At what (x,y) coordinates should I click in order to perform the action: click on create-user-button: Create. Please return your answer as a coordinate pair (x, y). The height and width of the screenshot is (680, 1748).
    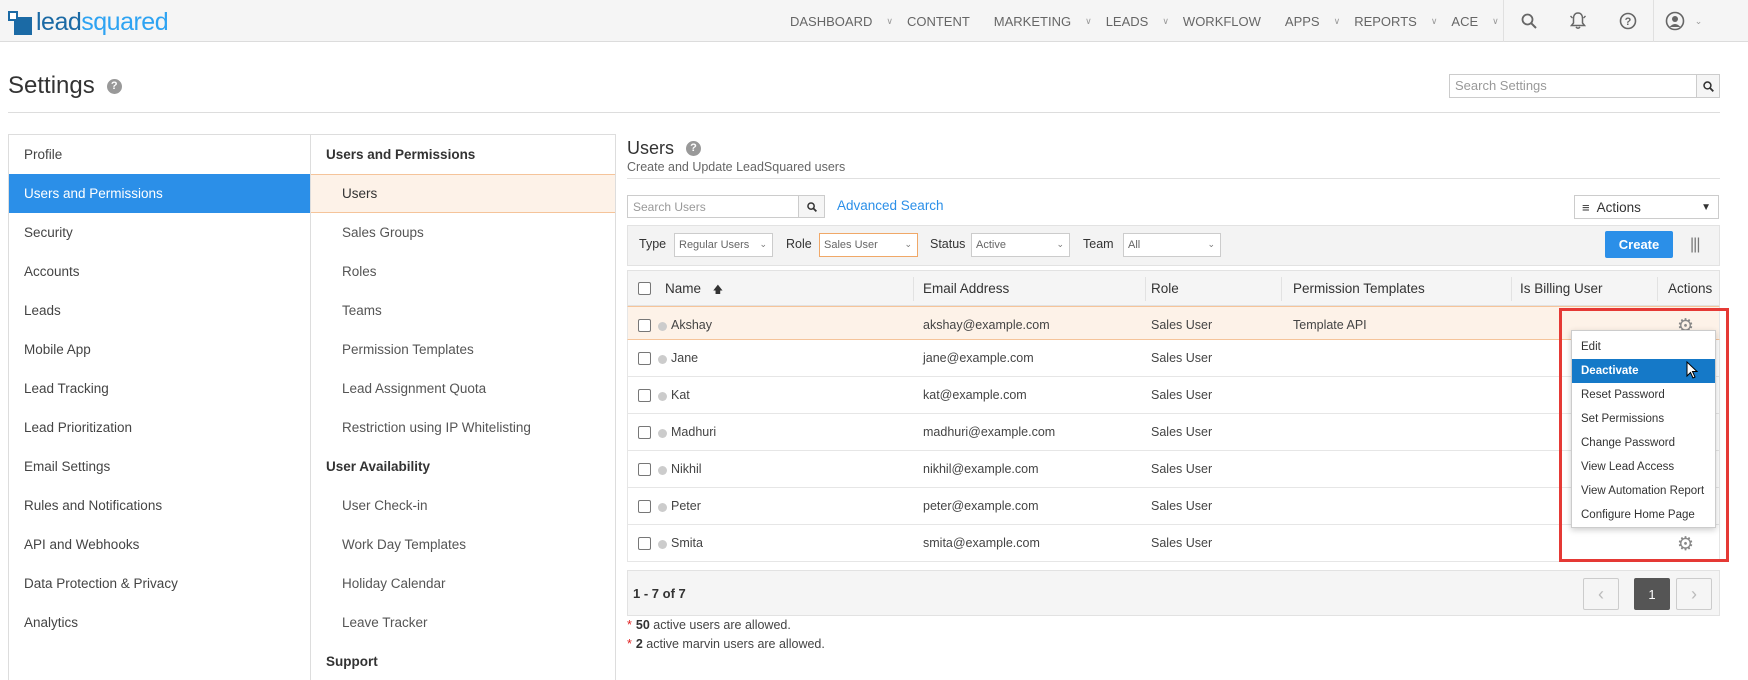
    Looking at the image, I should click on (1639, 244).